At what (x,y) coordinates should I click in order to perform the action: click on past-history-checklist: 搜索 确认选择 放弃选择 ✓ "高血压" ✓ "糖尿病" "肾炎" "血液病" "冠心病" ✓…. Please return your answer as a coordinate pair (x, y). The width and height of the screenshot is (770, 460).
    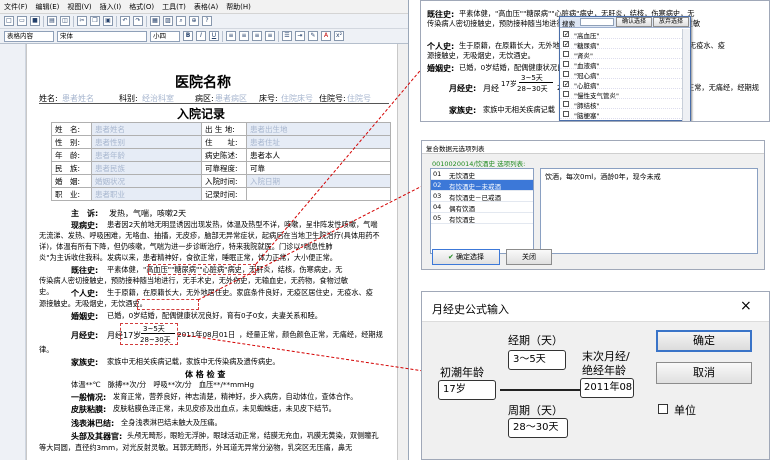
    Looking at the image, I should click on (625, 68).